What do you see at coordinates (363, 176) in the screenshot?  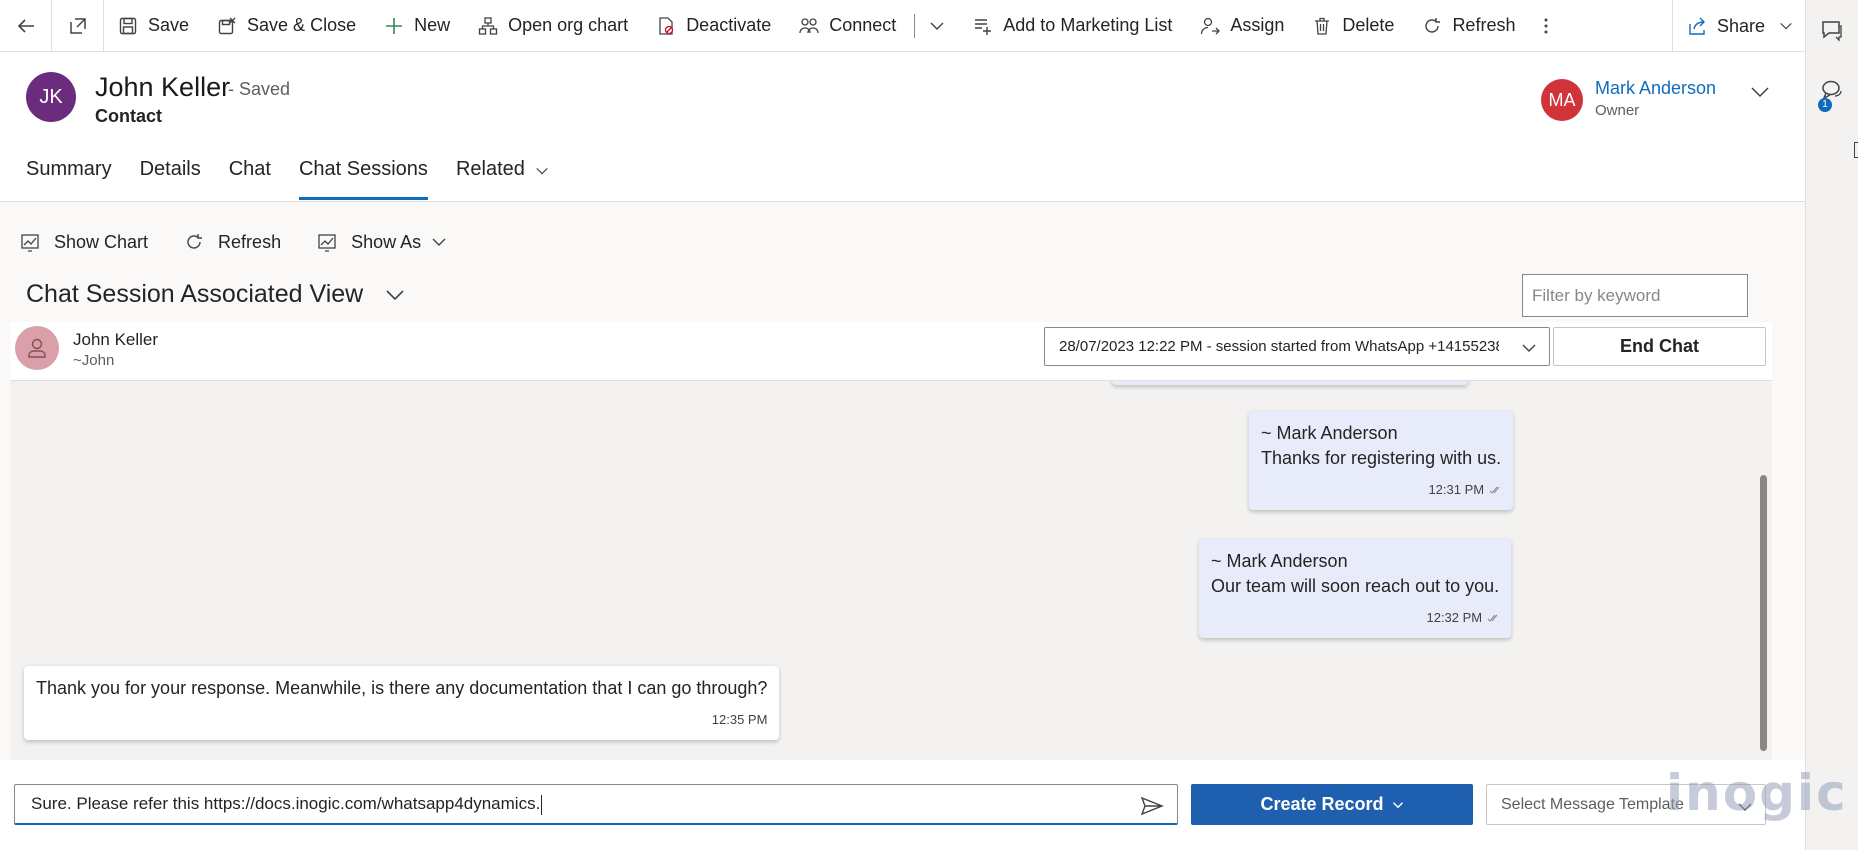 I see `tab-chat-sessions: Chat Sessions` at bounding box center [363, 176].